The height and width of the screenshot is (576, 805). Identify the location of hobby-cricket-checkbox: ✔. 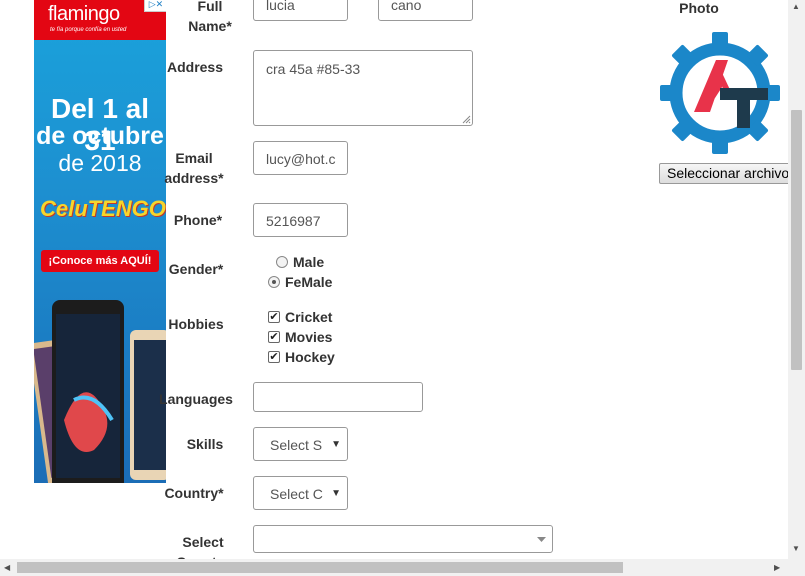
(274, 317).